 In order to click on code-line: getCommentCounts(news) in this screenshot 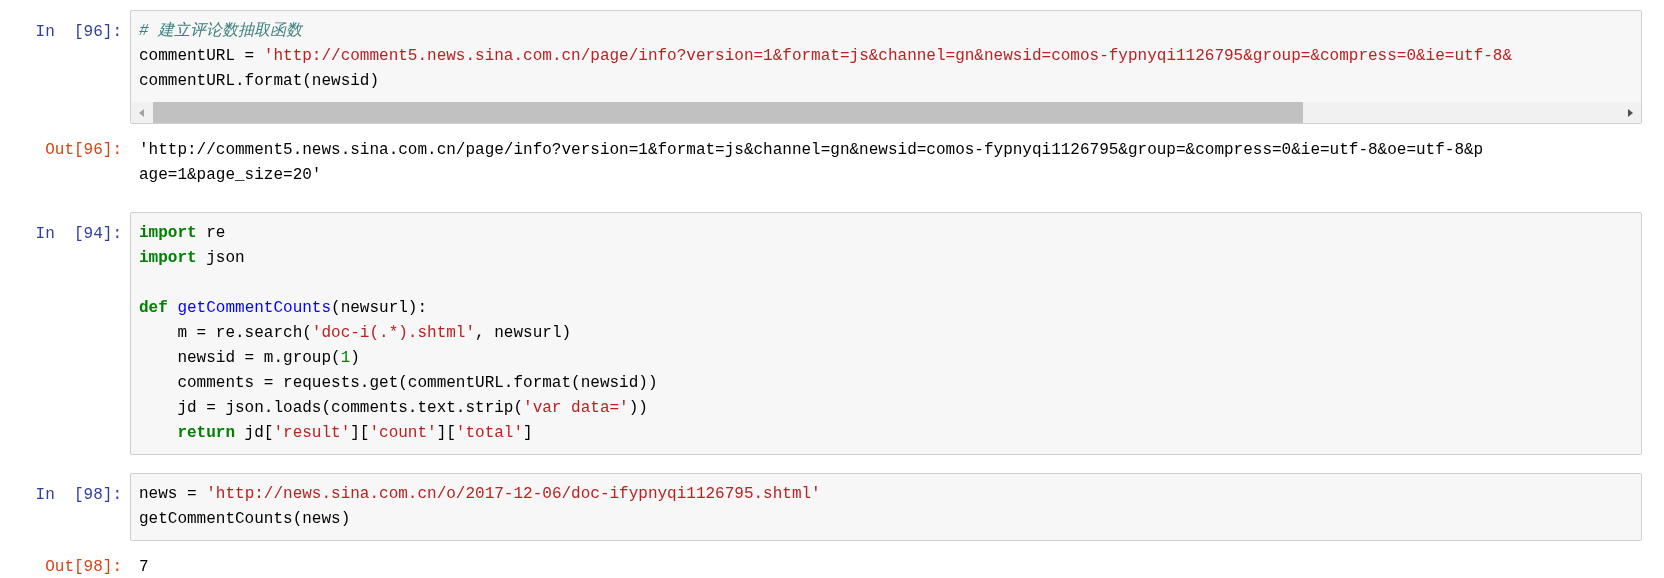, I will do `click(245, 519)`.